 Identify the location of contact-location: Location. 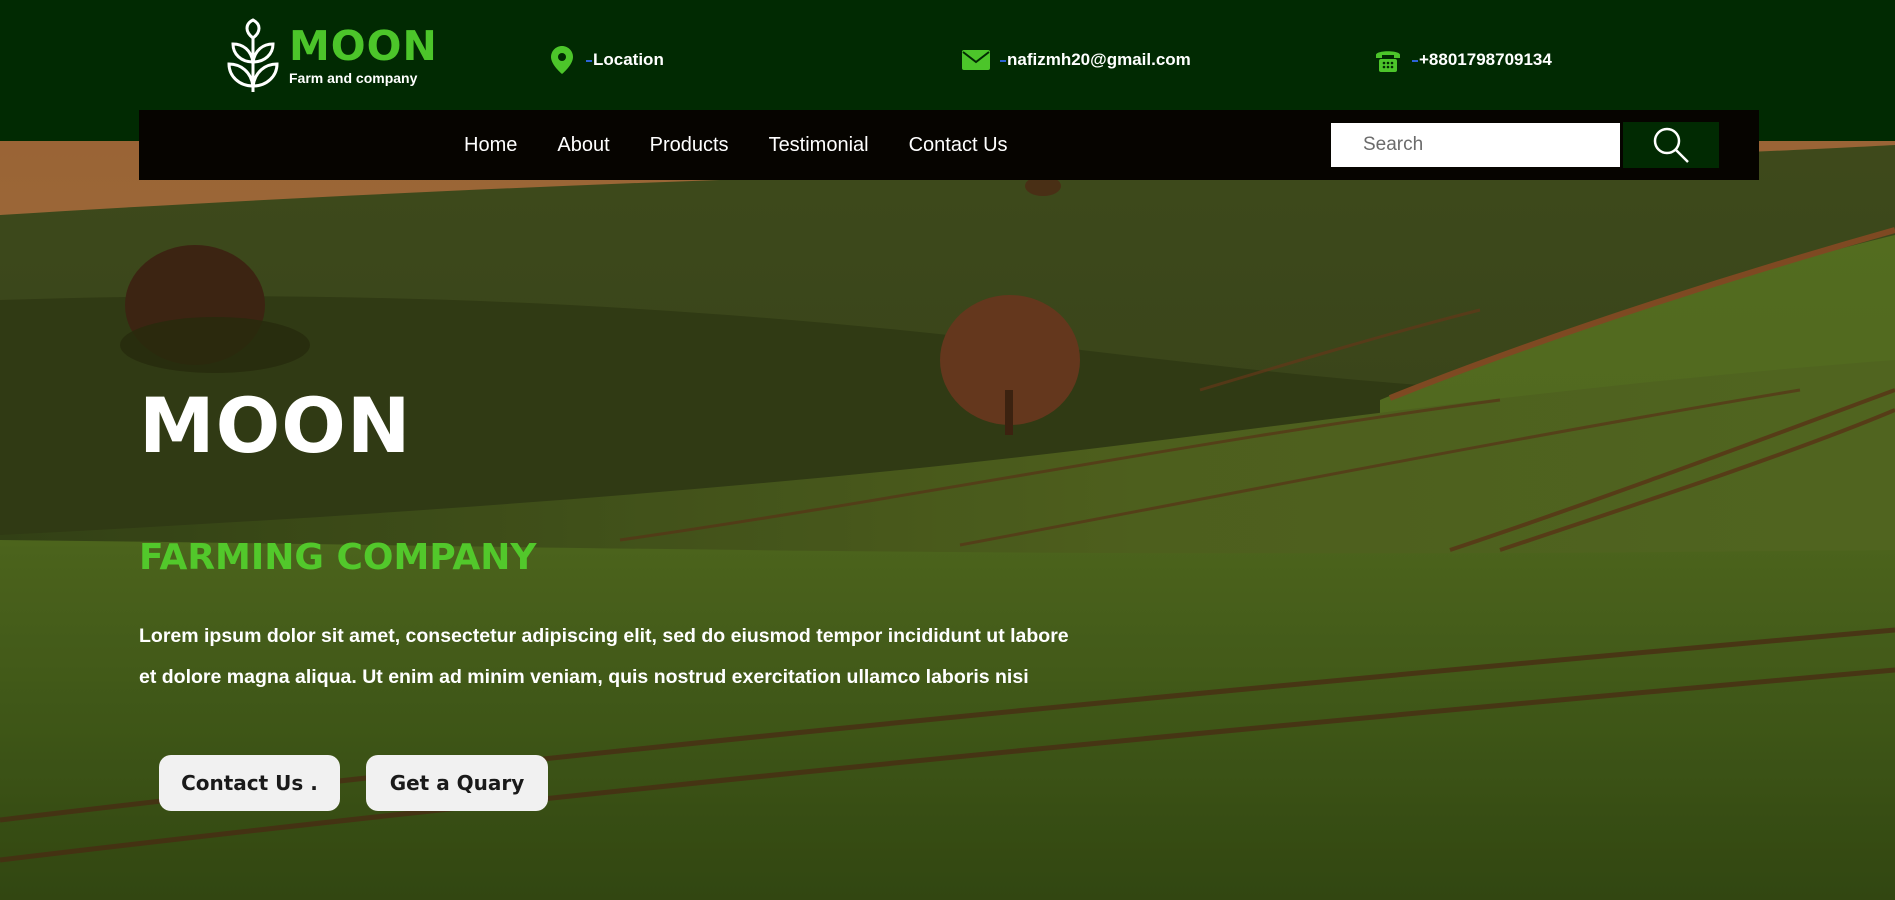
(606, 60).